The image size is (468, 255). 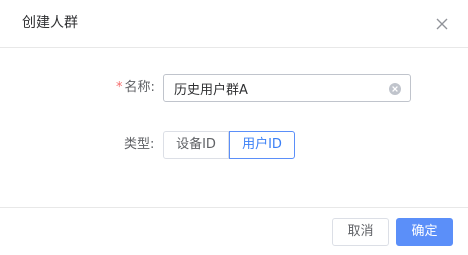 I want to click on clear-icon, so click(x=395, y=88).